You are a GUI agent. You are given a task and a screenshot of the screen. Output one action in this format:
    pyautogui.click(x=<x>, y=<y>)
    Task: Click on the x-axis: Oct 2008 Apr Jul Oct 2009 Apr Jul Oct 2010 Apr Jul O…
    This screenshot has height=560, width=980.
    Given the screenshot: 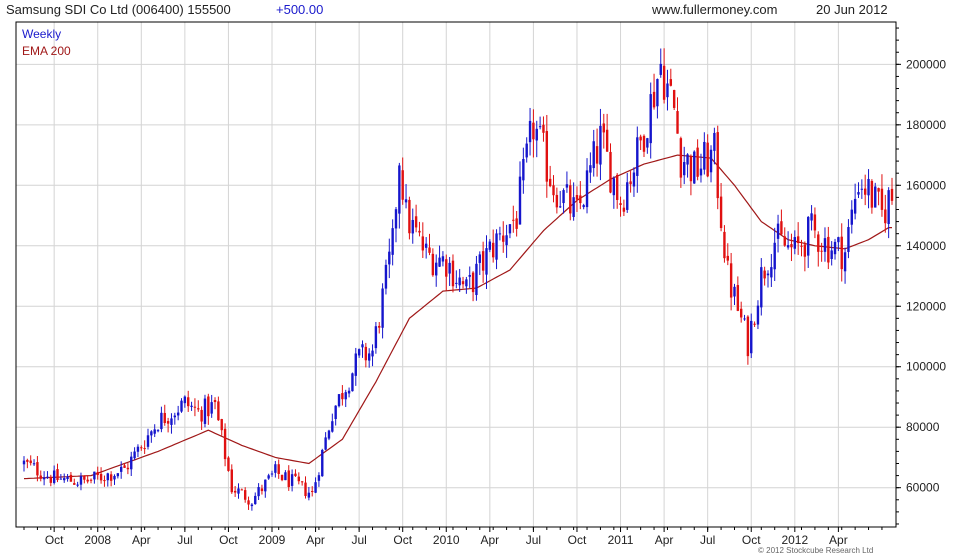 What is the action you would take?
    pyautogui.click(x=453, y=537)
    